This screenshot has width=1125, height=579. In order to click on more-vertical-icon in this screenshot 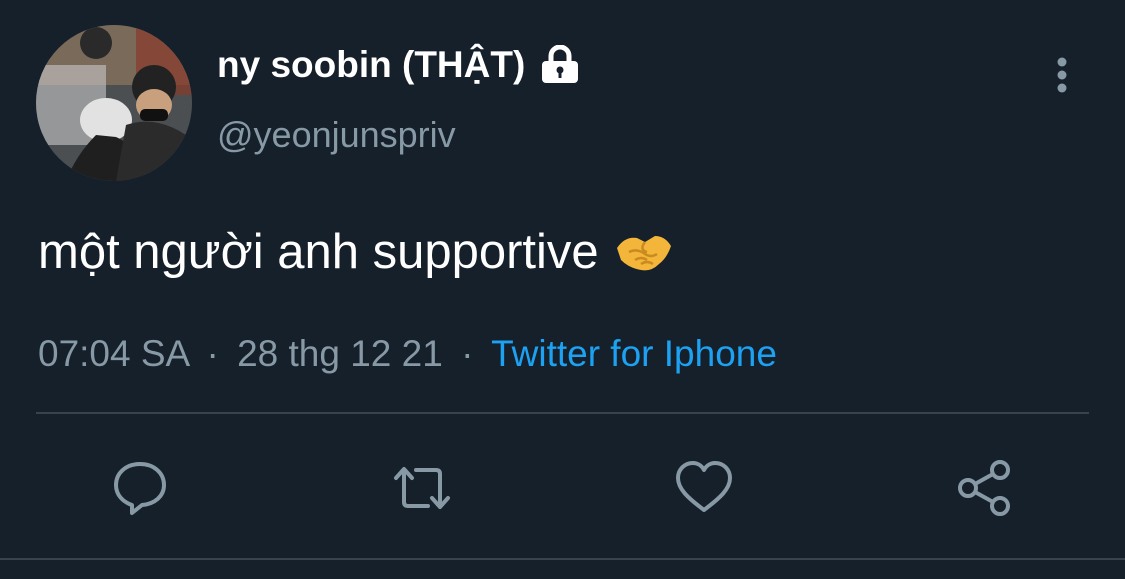, I will do `click(1062, 76)`.